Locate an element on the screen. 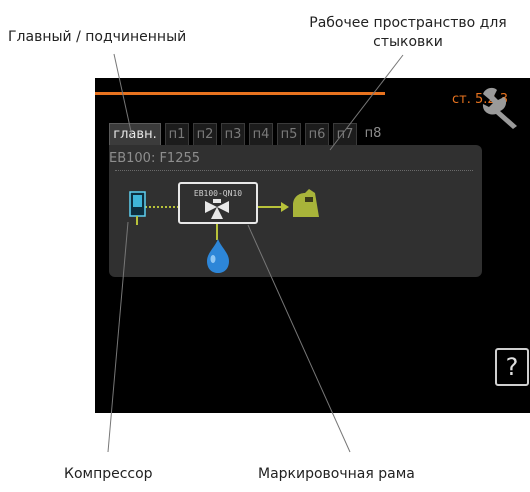  leader-main-secondary is located at coordinates (123, 95).